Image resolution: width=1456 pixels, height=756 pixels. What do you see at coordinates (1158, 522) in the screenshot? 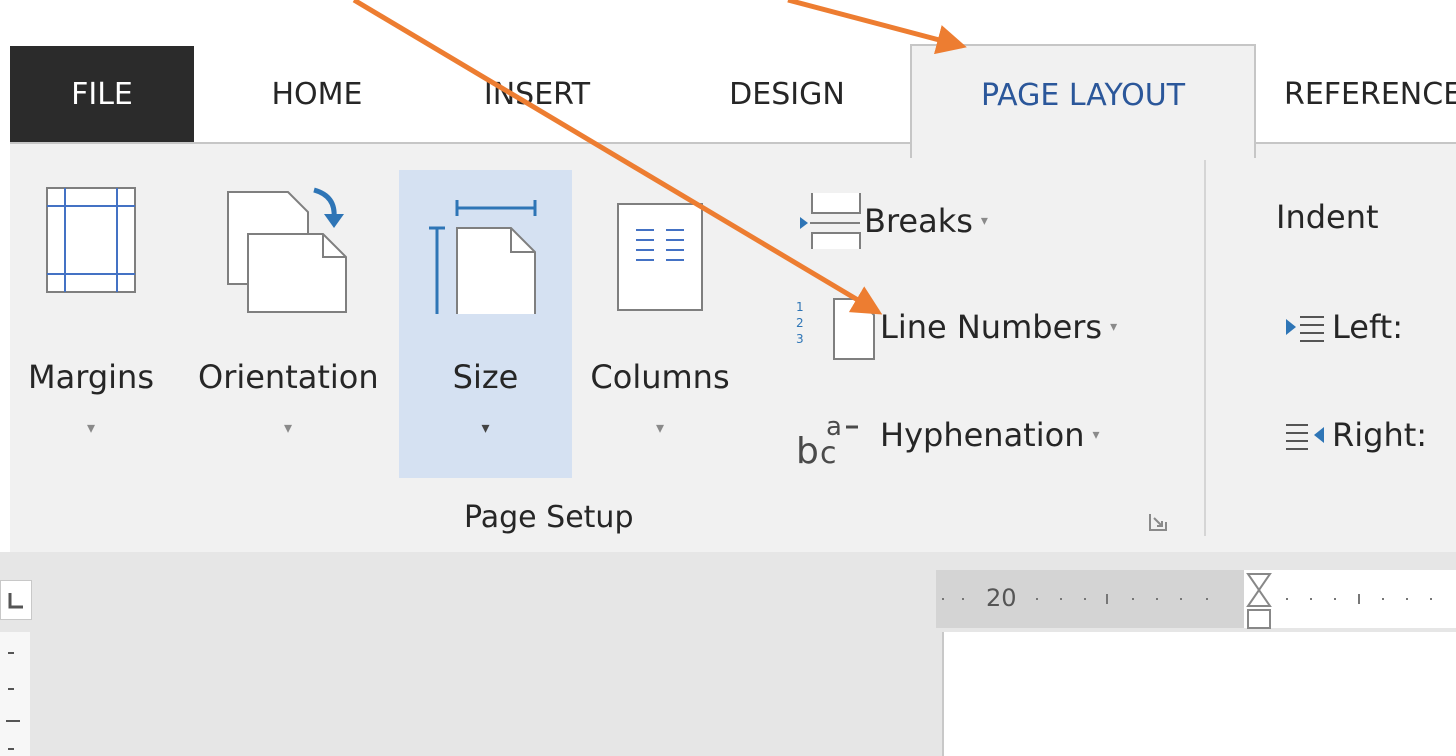
I see `dialog-launcher-icon` at bounding box center [1158, 522].